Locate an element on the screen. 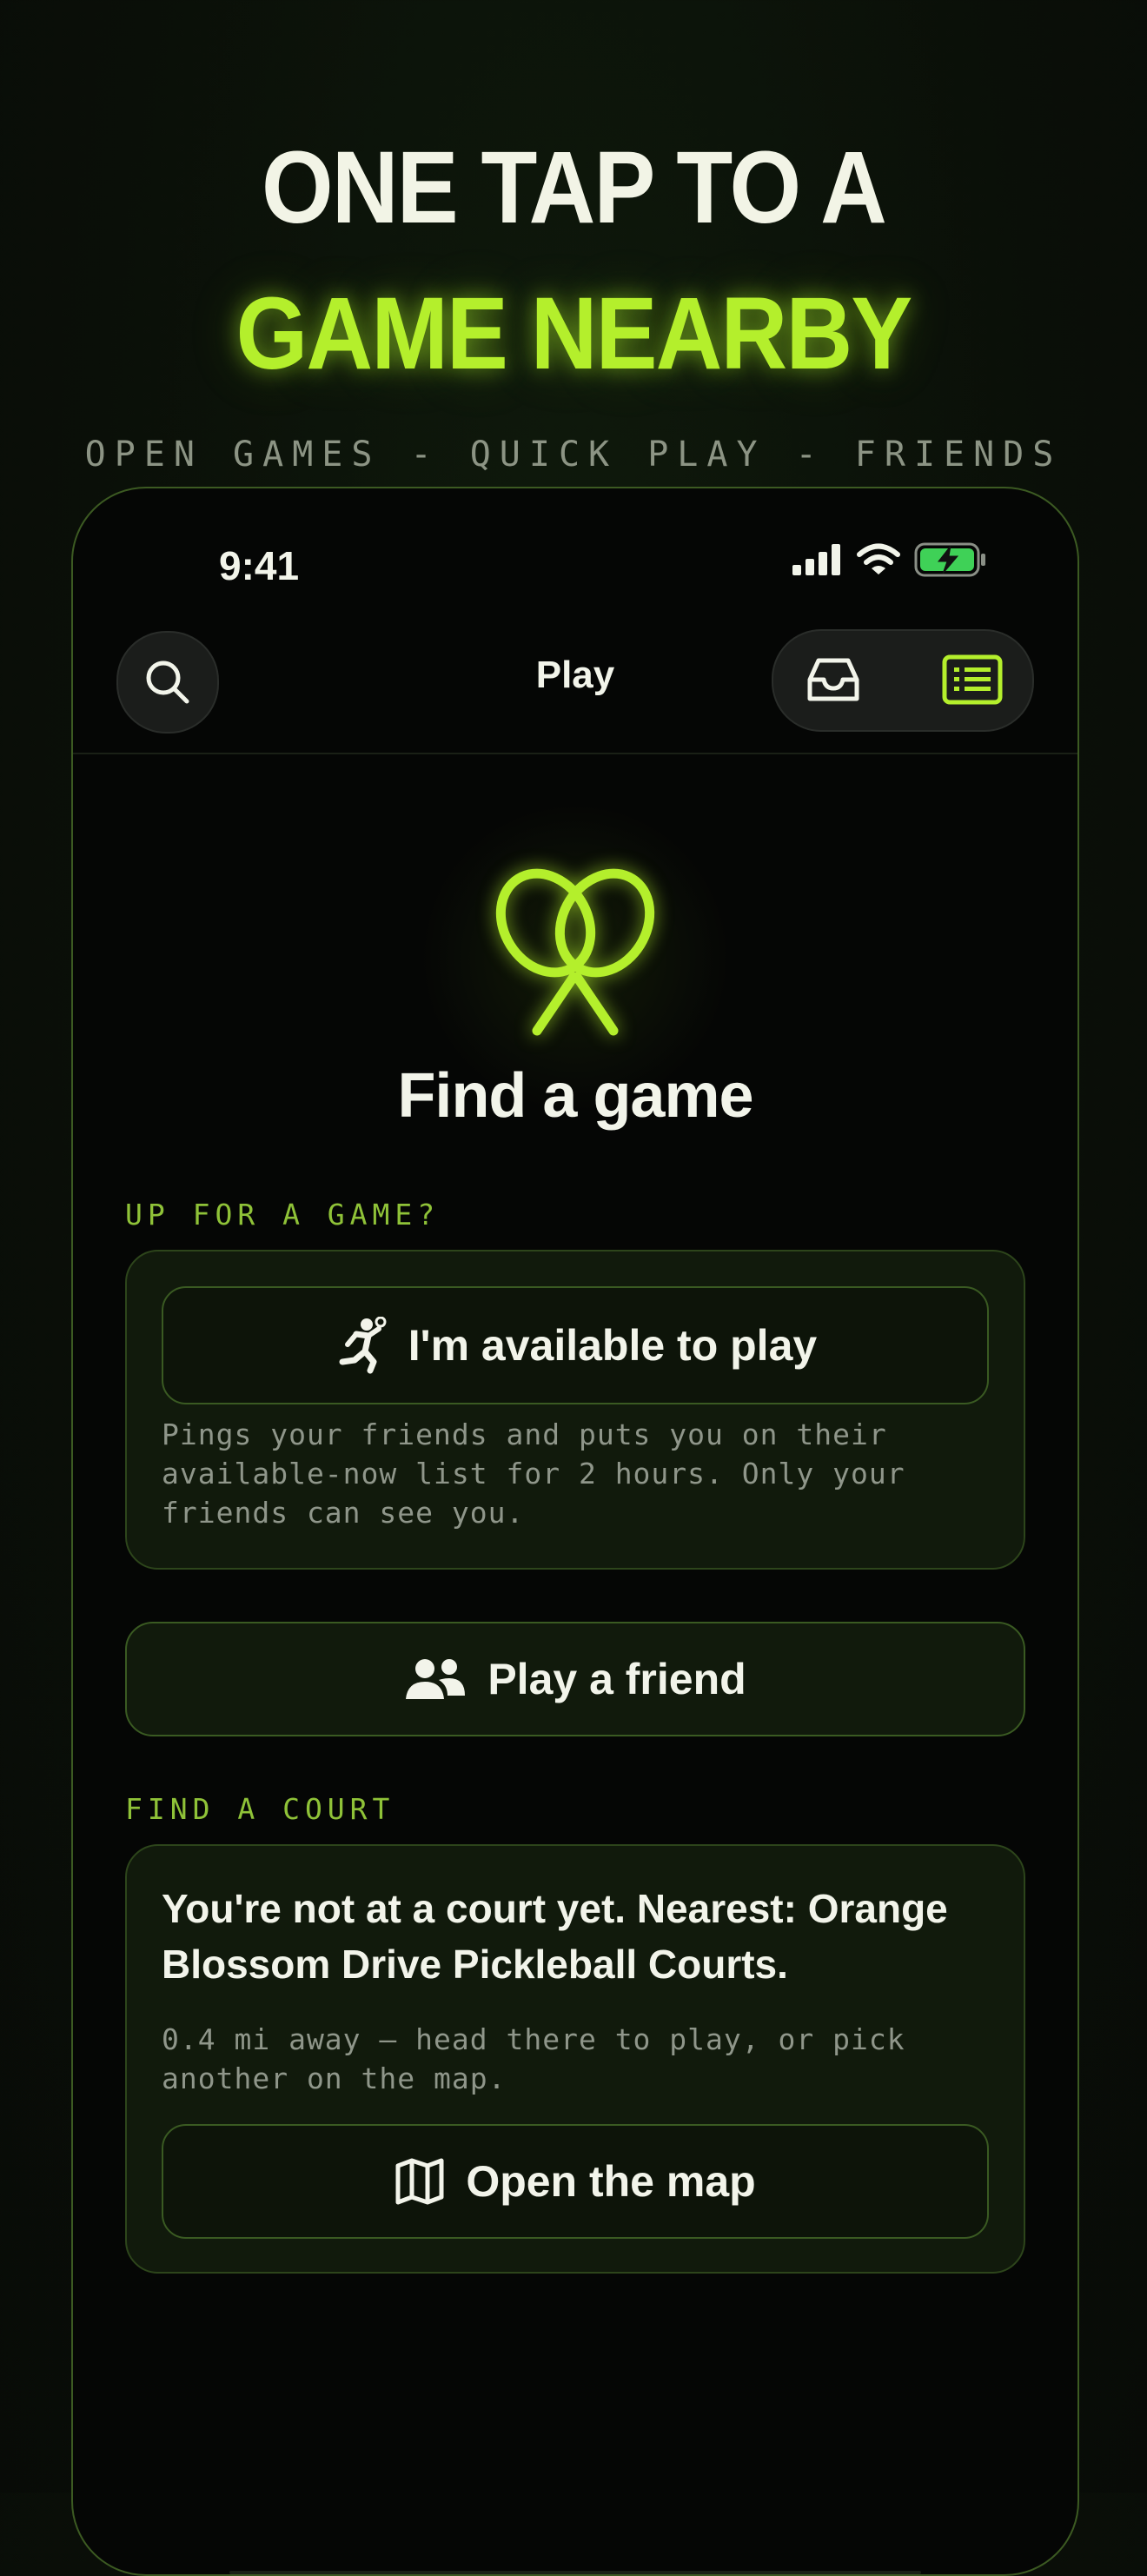 The width and height of the screenshot is (1147, 2576). status-time: 9:41 is located at coordinates (259, 565).